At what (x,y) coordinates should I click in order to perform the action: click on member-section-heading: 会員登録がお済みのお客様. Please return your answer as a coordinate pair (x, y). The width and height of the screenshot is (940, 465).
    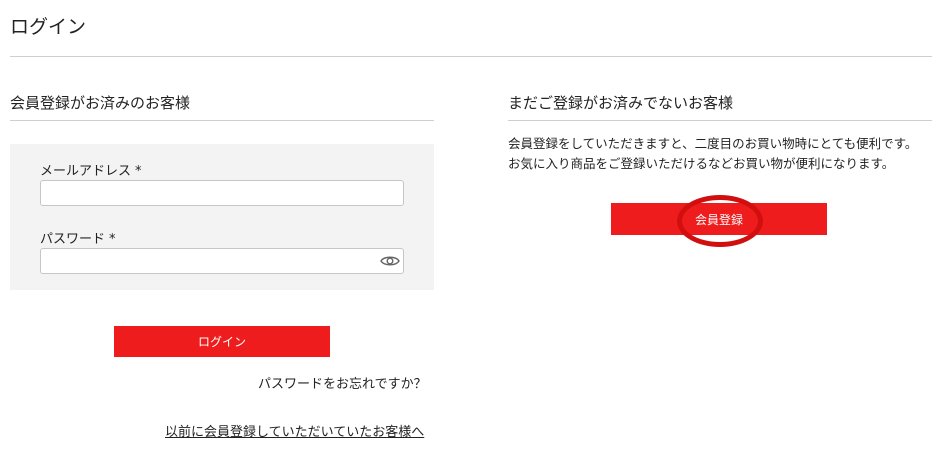
    Looking at the image, I should click on (100, 103).